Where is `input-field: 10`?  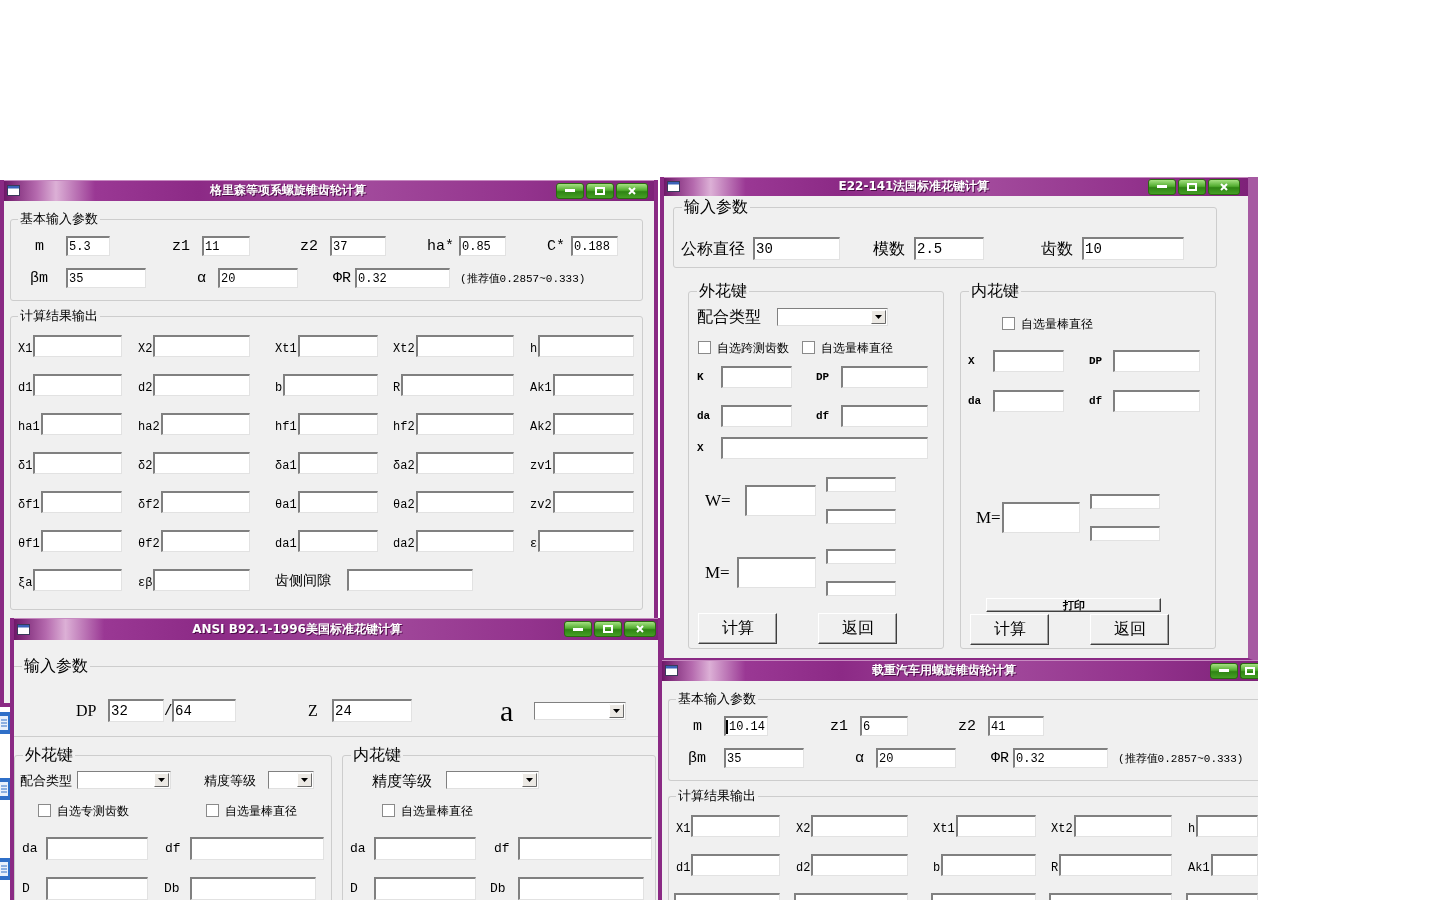 input-field: 10 is located at coordinates (1133, 248).